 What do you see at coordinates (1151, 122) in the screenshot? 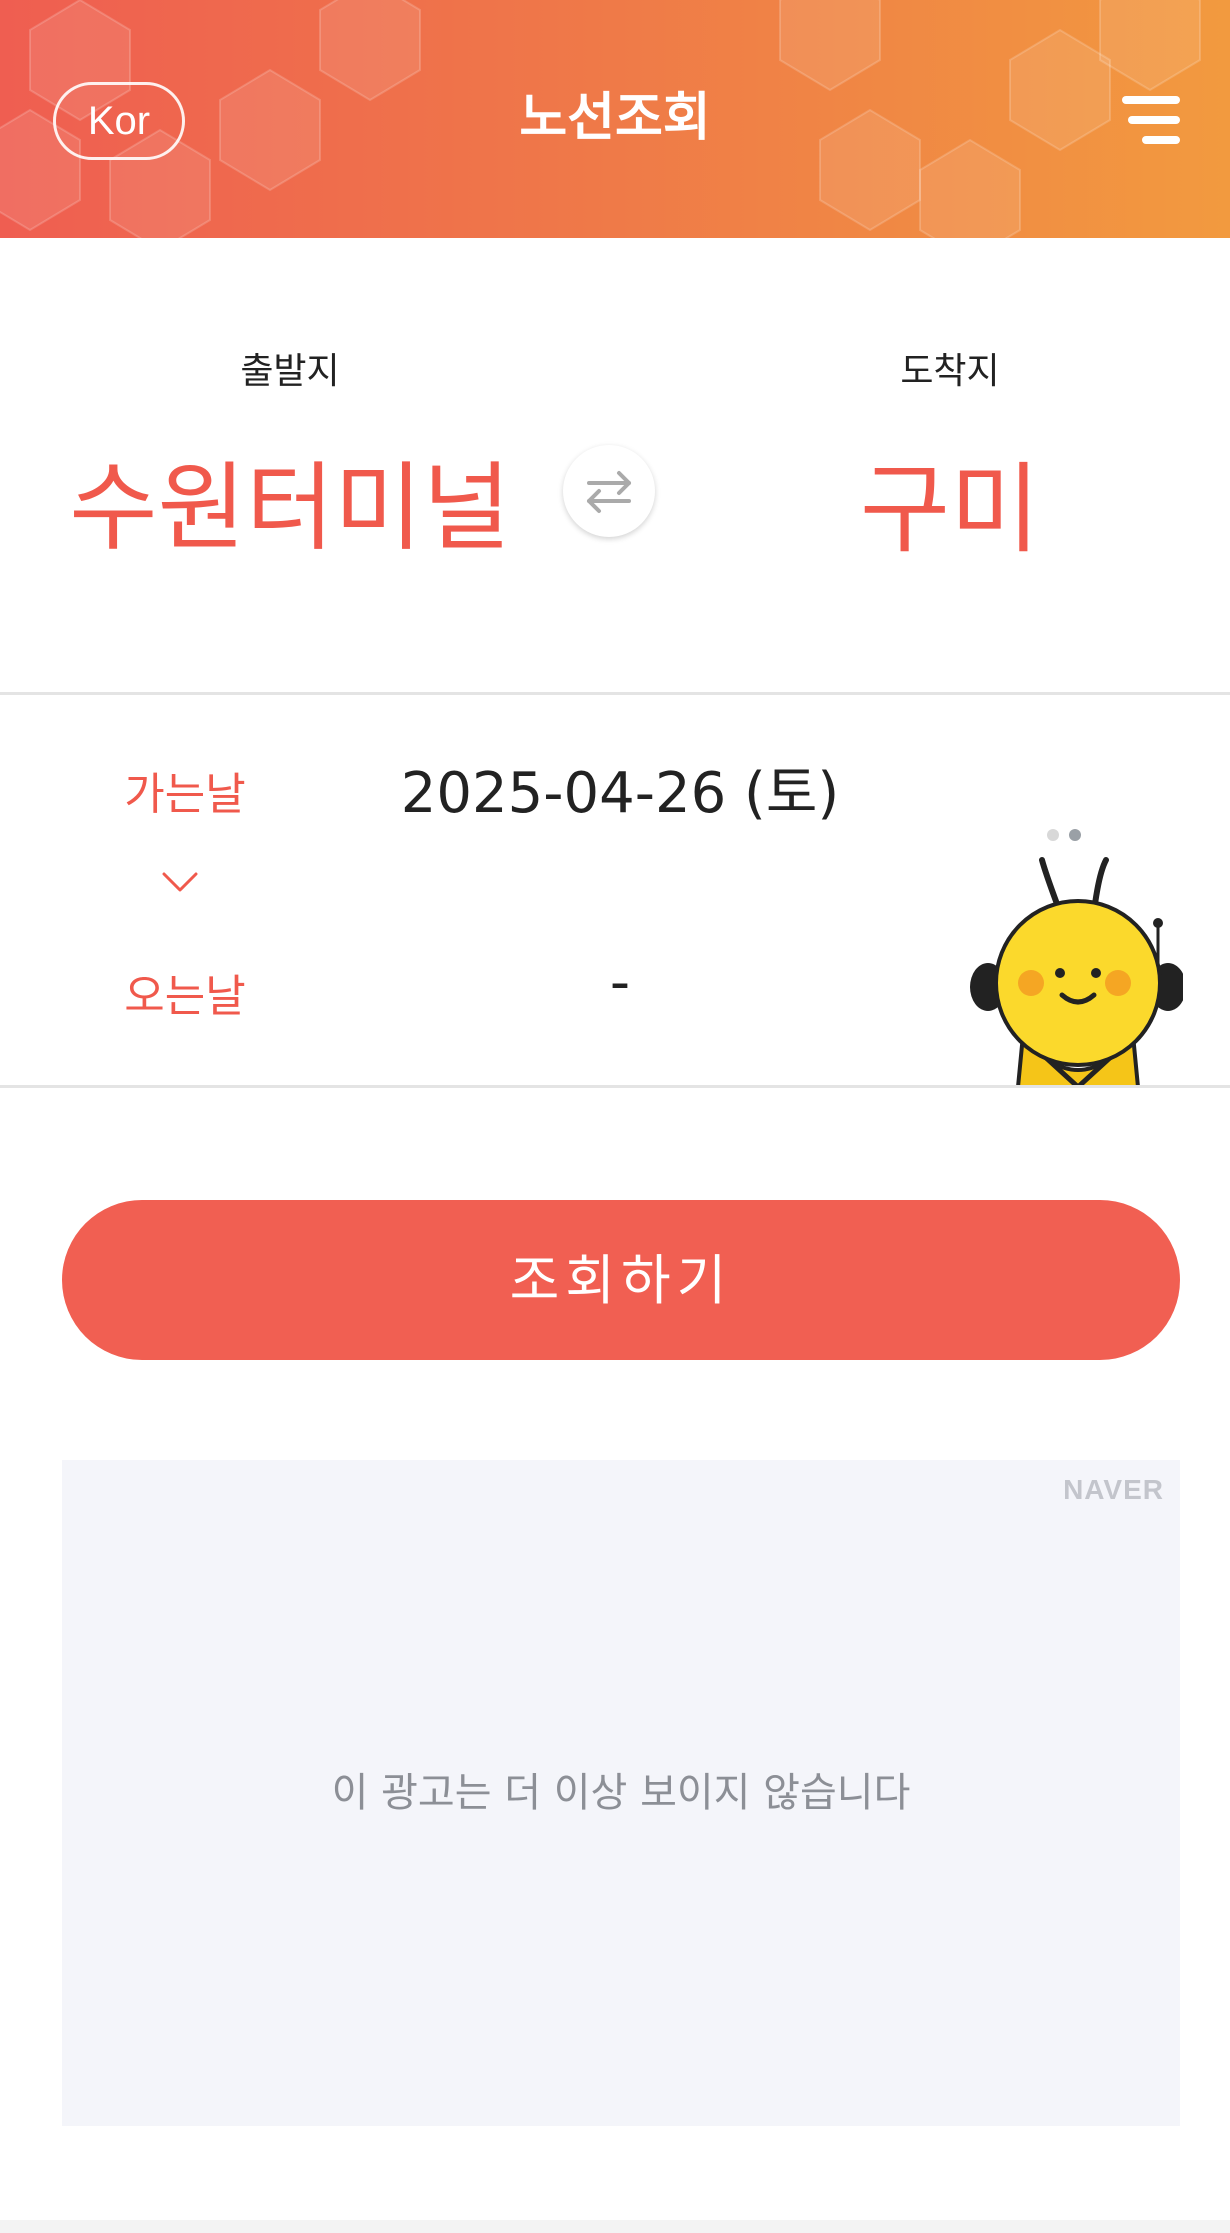
I see `hamburger-icon` at bounding box center [1151, 122].